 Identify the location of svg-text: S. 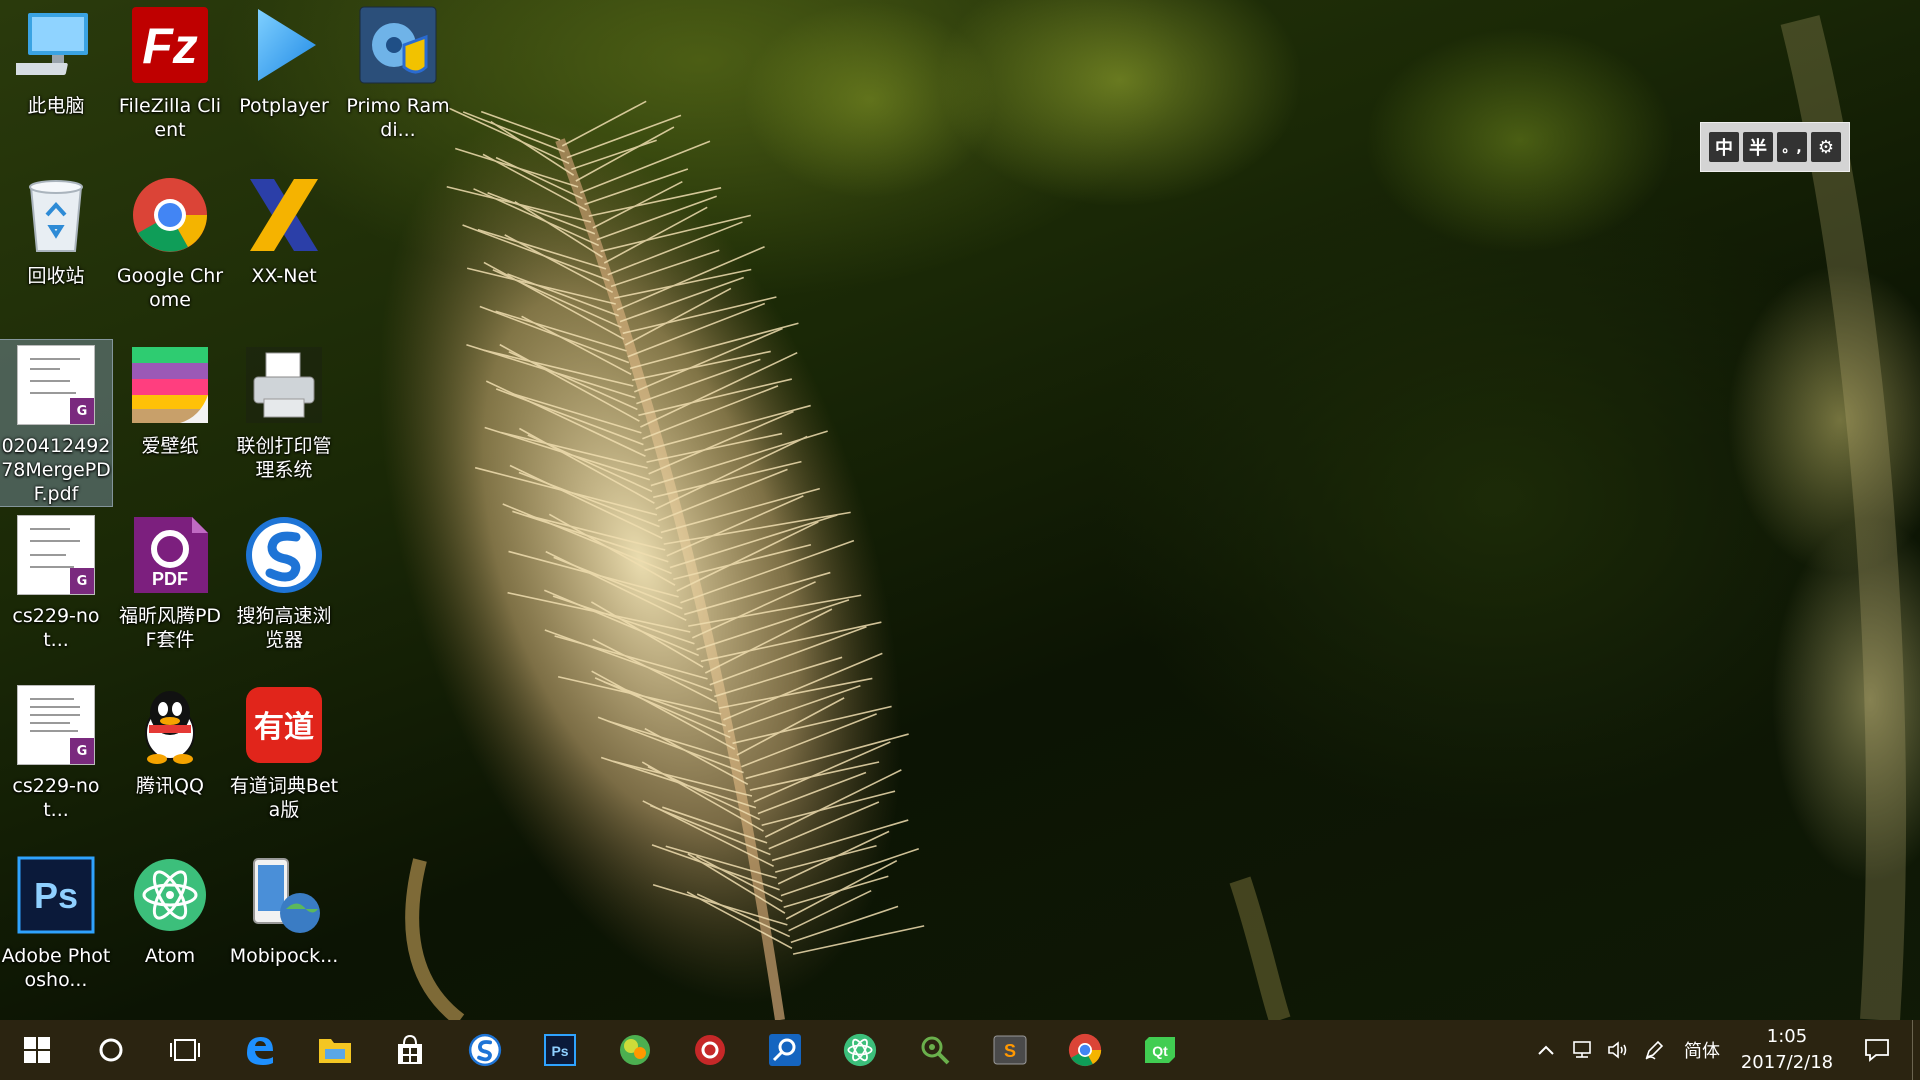
(1009, 1051).